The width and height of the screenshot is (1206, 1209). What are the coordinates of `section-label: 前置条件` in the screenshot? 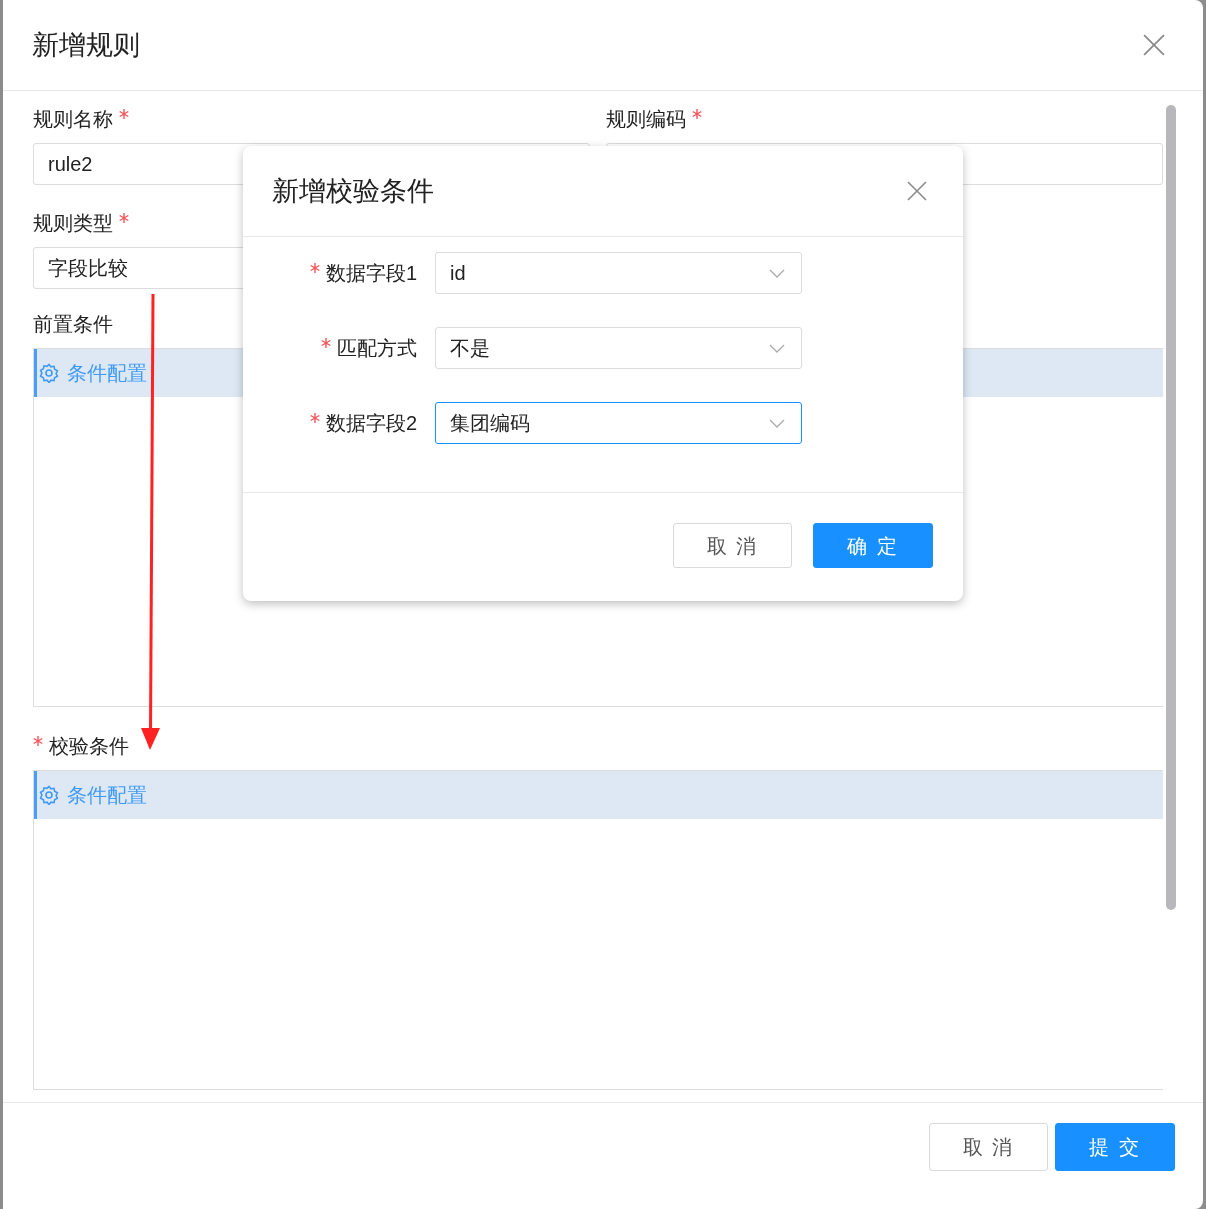 It's located at (73, 324).